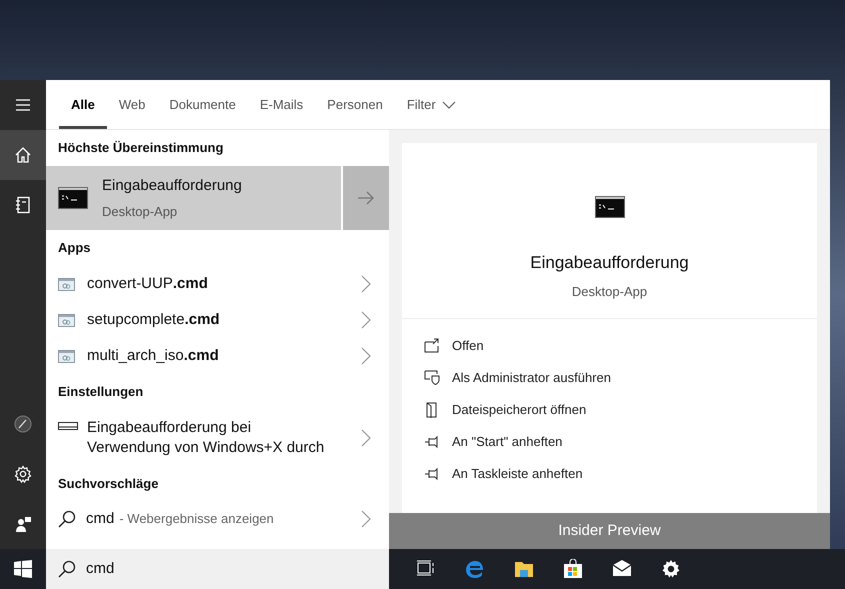 This screenshot has height=589, width=845. Describe the element at coordinates (23, 205) in the screenshot. I see `notebook-icon` at that location.